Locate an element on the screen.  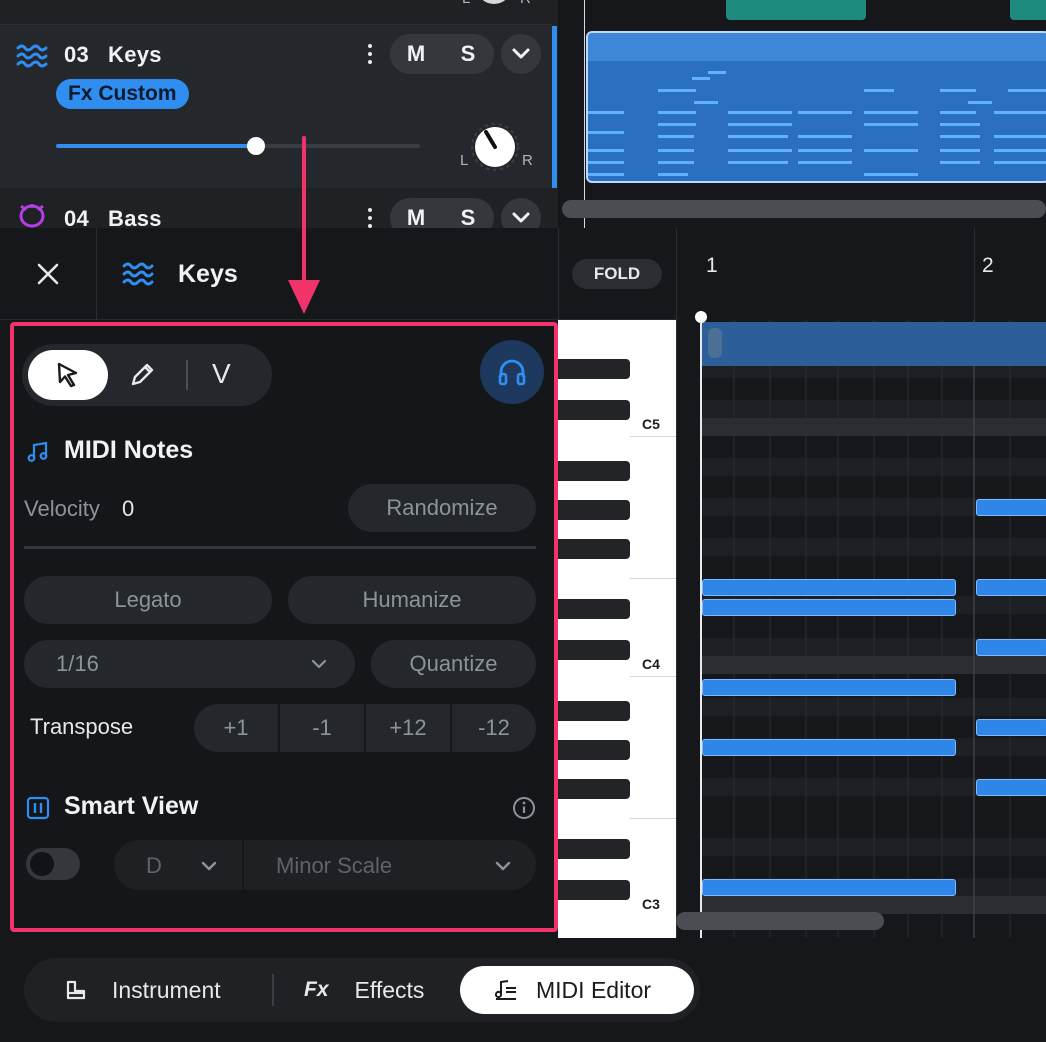
chevron-down-icon is located at coordinates (319, 664).